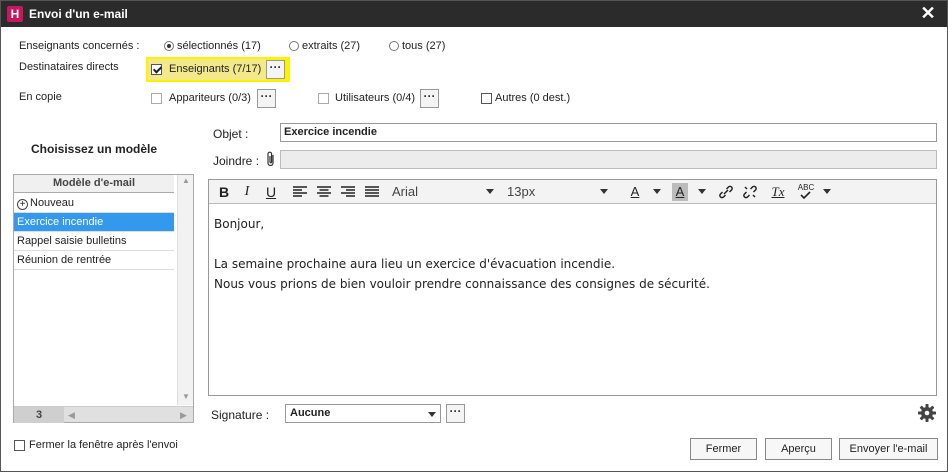 This screenshot has height=472, width=948. What do you see at coordinates (186, 415) in the screenshot?
I see `scroll-right-icon: ▶` at bounding box center [186, 415].